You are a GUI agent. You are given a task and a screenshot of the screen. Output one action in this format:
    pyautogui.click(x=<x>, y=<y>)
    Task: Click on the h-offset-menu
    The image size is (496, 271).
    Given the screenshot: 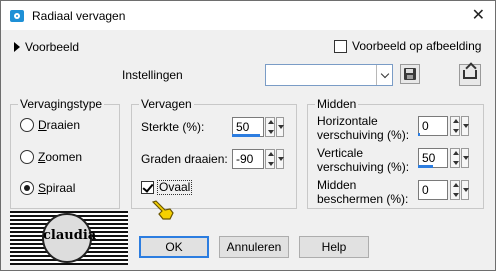 What is the action you would take?
    pyautogui.click(x=465, y=126)
    